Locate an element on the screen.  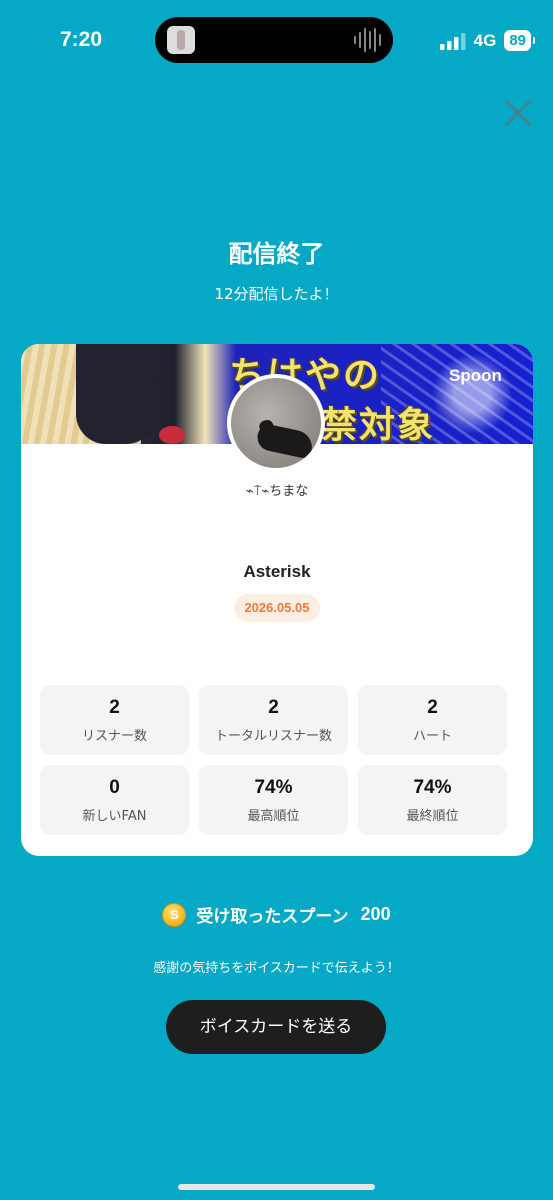
stat-new-fans: 0 新しいFAN is located at coordinates (114, 800).